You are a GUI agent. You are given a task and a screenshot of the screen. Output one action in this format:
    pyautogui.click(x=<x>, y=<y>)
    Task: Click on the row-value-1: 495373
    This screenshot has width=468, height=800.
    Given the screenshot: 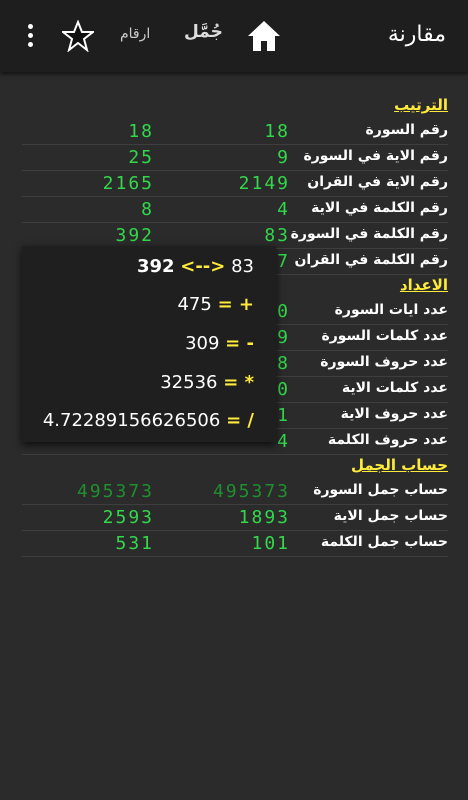 What is the action you would take?
    pyautogui.click(x=251, y=491)
    